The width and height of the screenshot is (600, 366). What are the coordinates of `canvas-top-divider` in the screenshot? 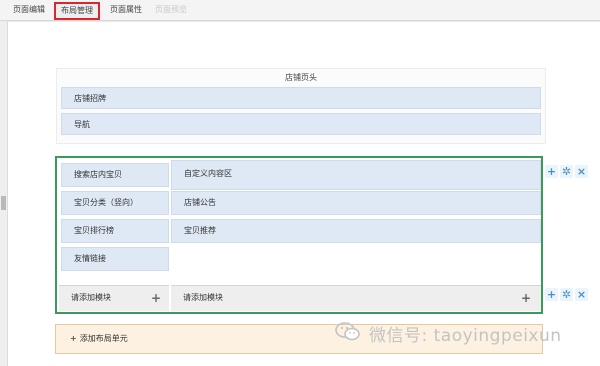 It's located at (303, 21).